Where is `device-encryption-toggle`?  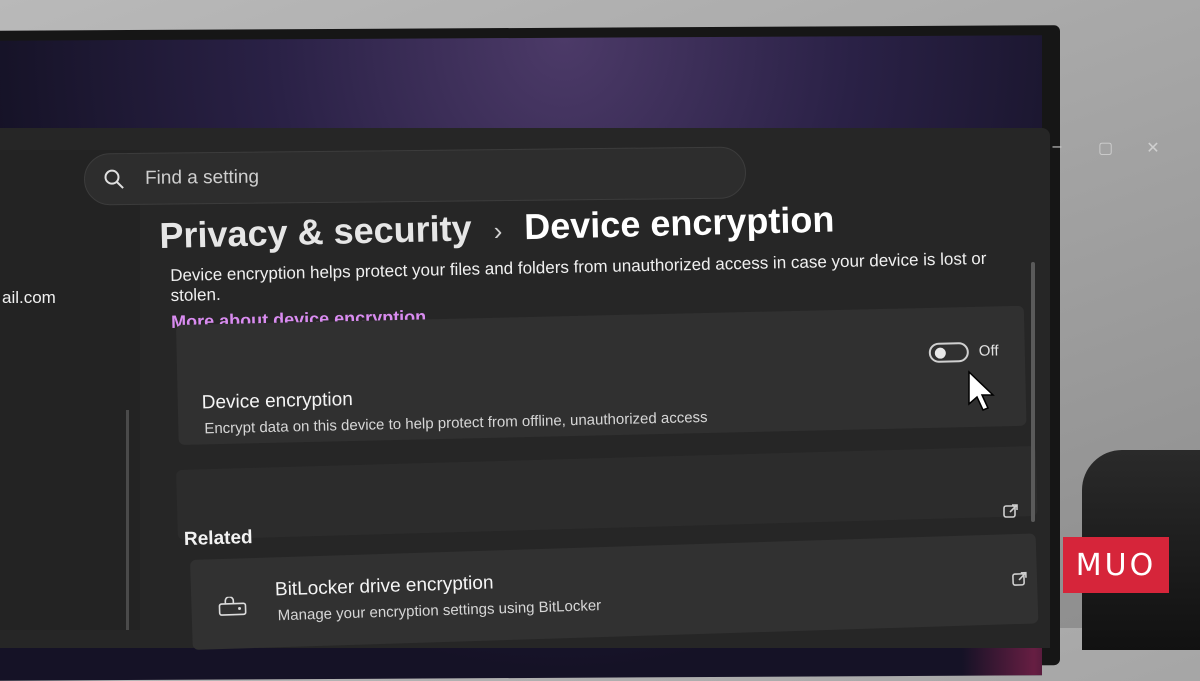 device-encryption-toggle is located at coordinates (949, 352).